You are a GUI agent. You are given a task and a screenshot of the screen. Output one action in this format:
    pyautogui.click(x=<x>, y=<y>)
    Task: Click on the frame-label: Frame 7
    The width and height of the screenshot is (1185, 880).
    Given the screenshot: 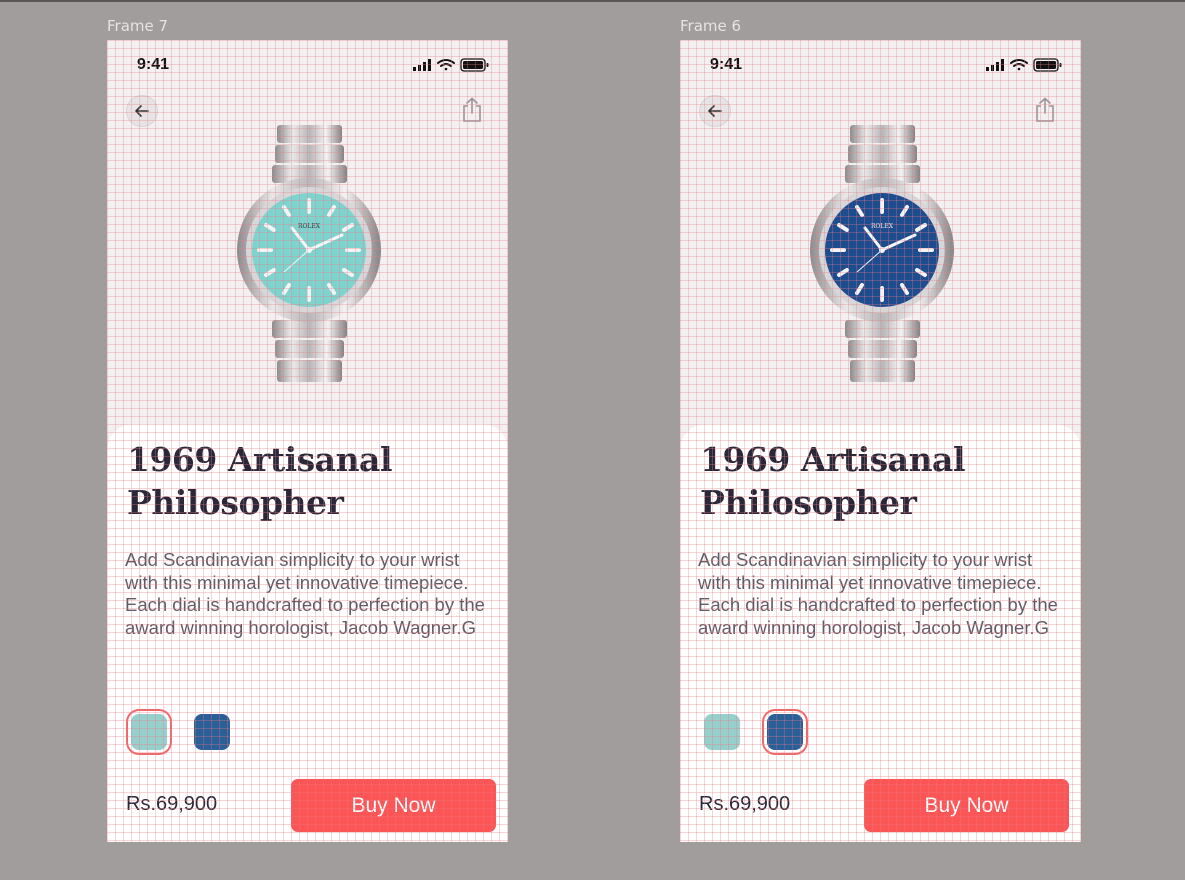 What is the action you would take?
    pyautogui.click(x=138, y=26)
    